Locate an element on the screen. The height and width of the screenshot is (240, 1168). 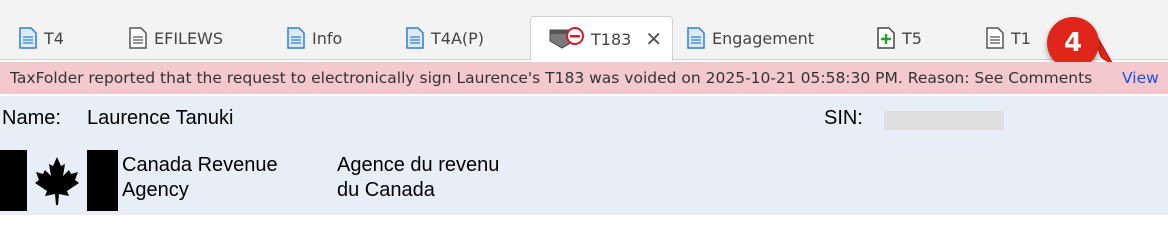
tab-engagement: Engagement is located at coordinates (750, 38).